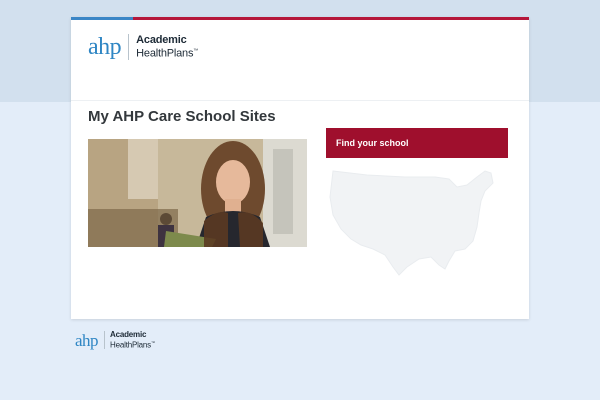  Describe the element at coordinates (182, 116) in the screenshot. I see `page-title: My AHP Care School Sites` at that location.